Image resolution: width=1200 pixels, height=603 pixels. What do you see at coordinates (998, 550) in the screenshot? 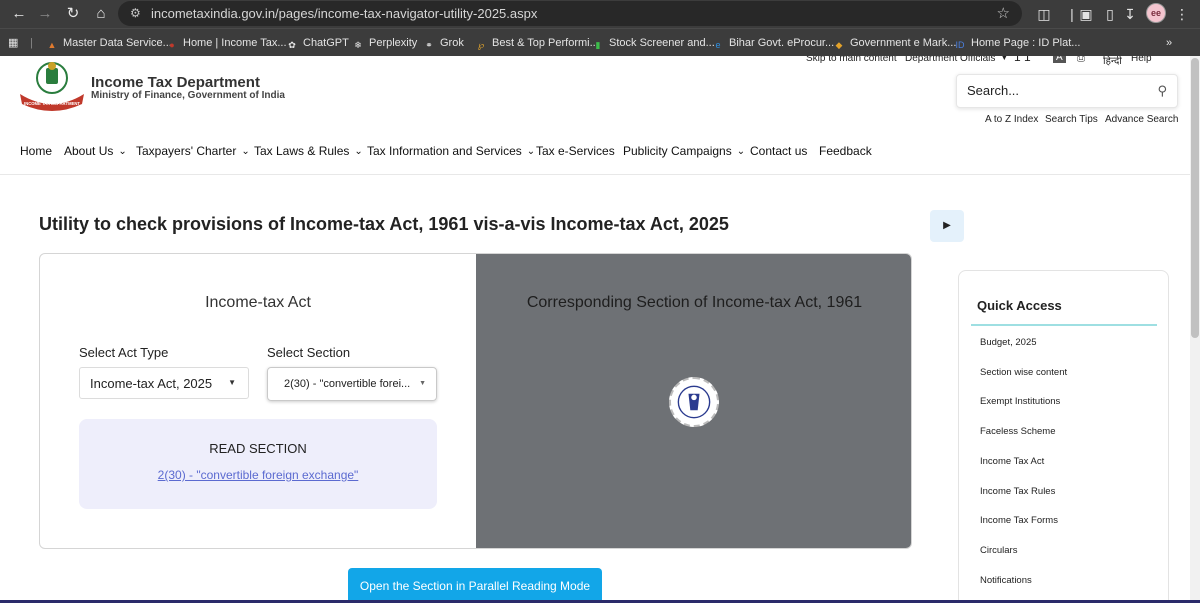
I see `quick-access-item: Circulars` at bounding box center [998, 550].